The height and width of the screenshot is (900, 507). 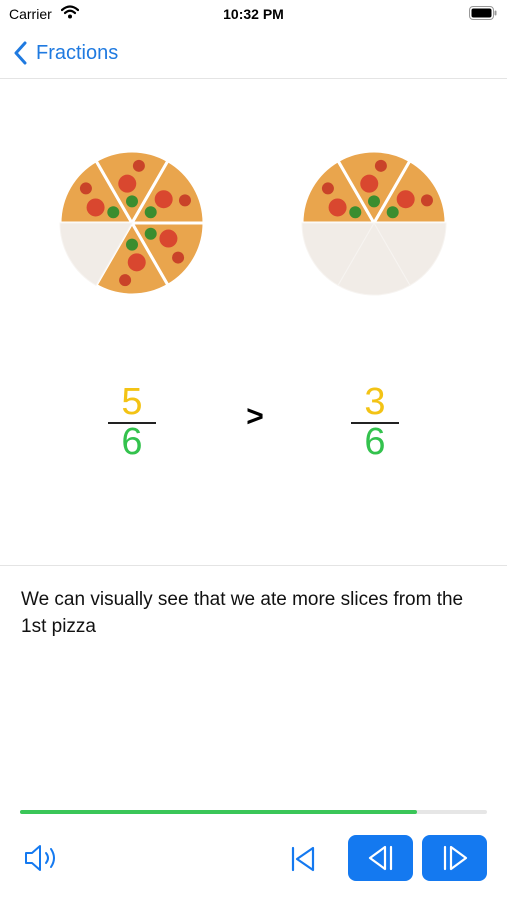 I want to click on next-step-button, so click(x=454, y=858).